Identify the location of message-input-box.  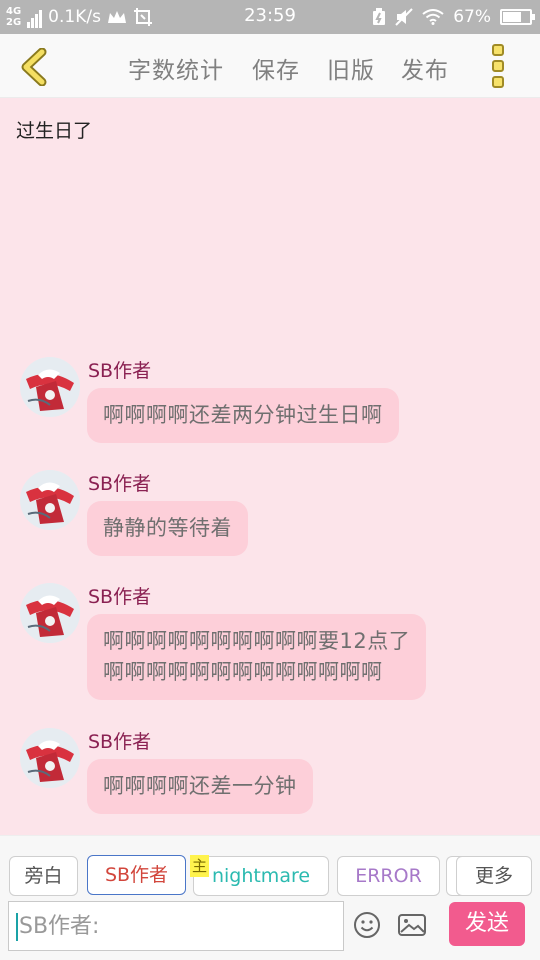
(176, 926).